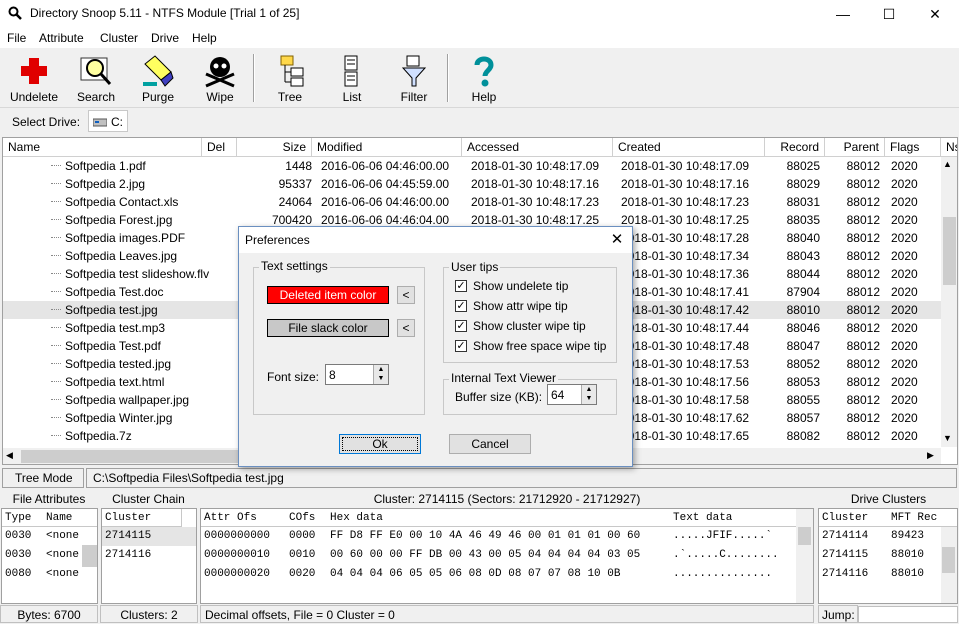  What do you see at coordinates (89, 556) in the screenshot?
I see `file-attr-scrollbar` at bounding box center [89, 556].